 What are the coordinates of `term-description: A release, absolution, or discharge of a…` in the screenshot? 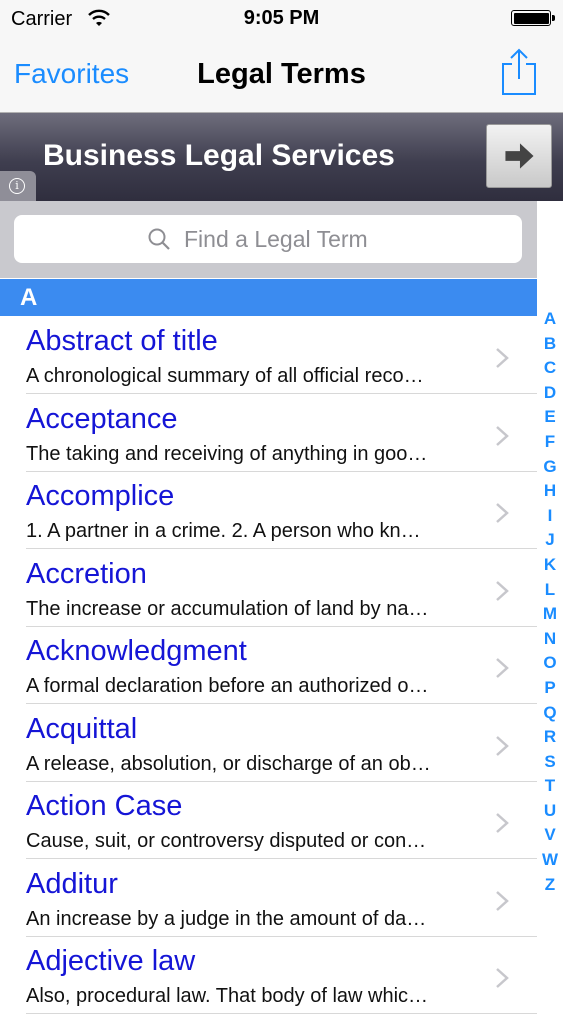 It's located at (228, 763).